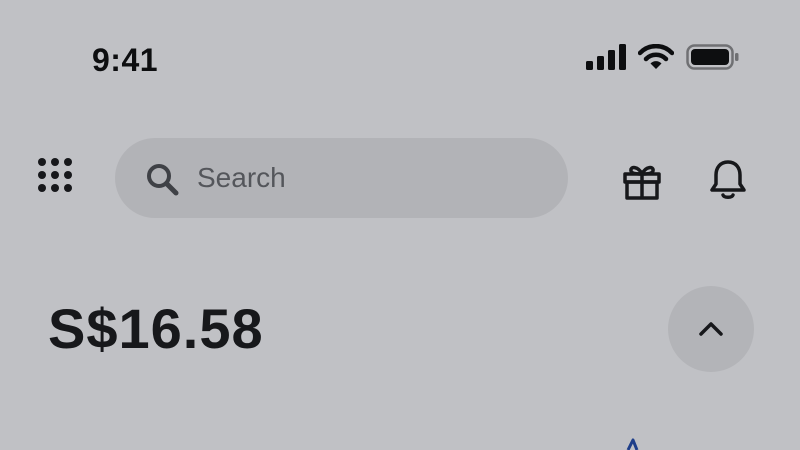  I want to click on rewards-button, so click(642, 180).